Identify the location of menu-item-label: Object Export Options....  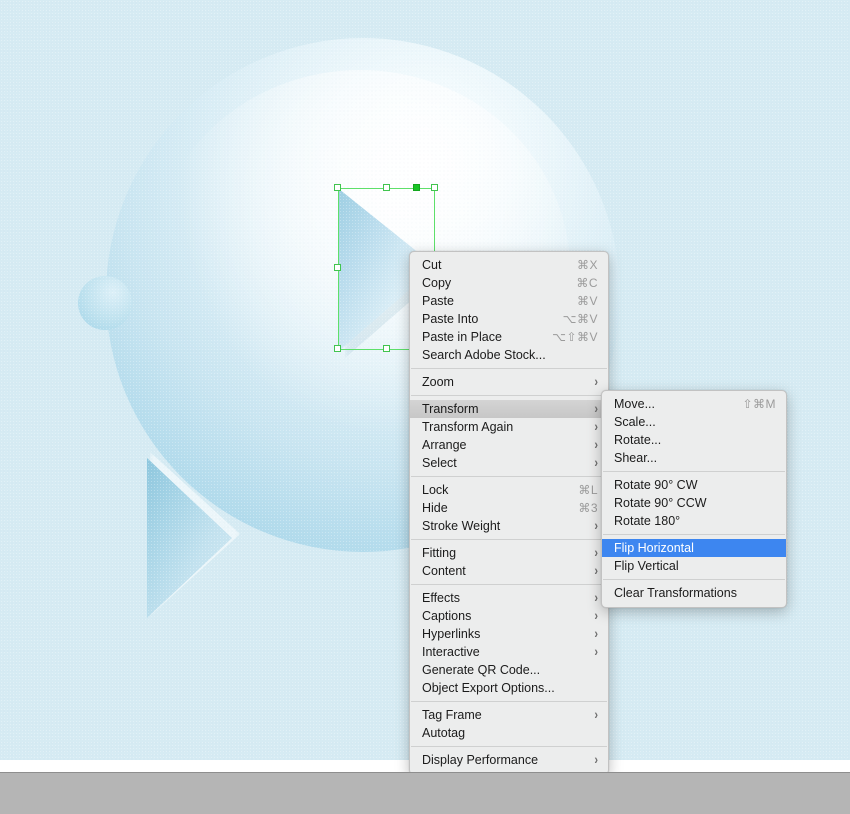
(488, 688).